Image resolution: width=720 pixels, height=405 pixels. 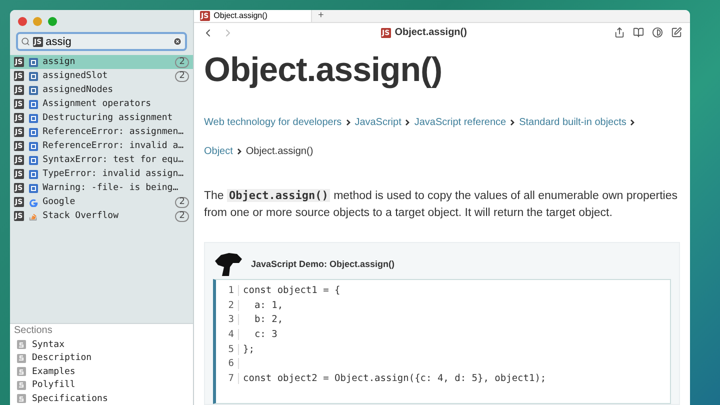 I want to click on book-icon, so click(x=638, y=32).